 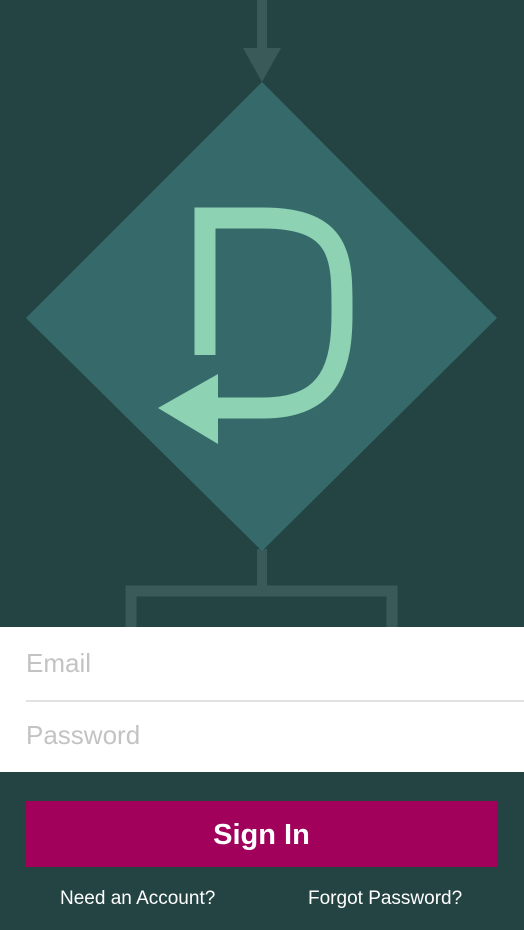 What do you see at coordinates (261, 606) in the screenshot?
I see `flow-branch-box` at bounding box center [261, 606].